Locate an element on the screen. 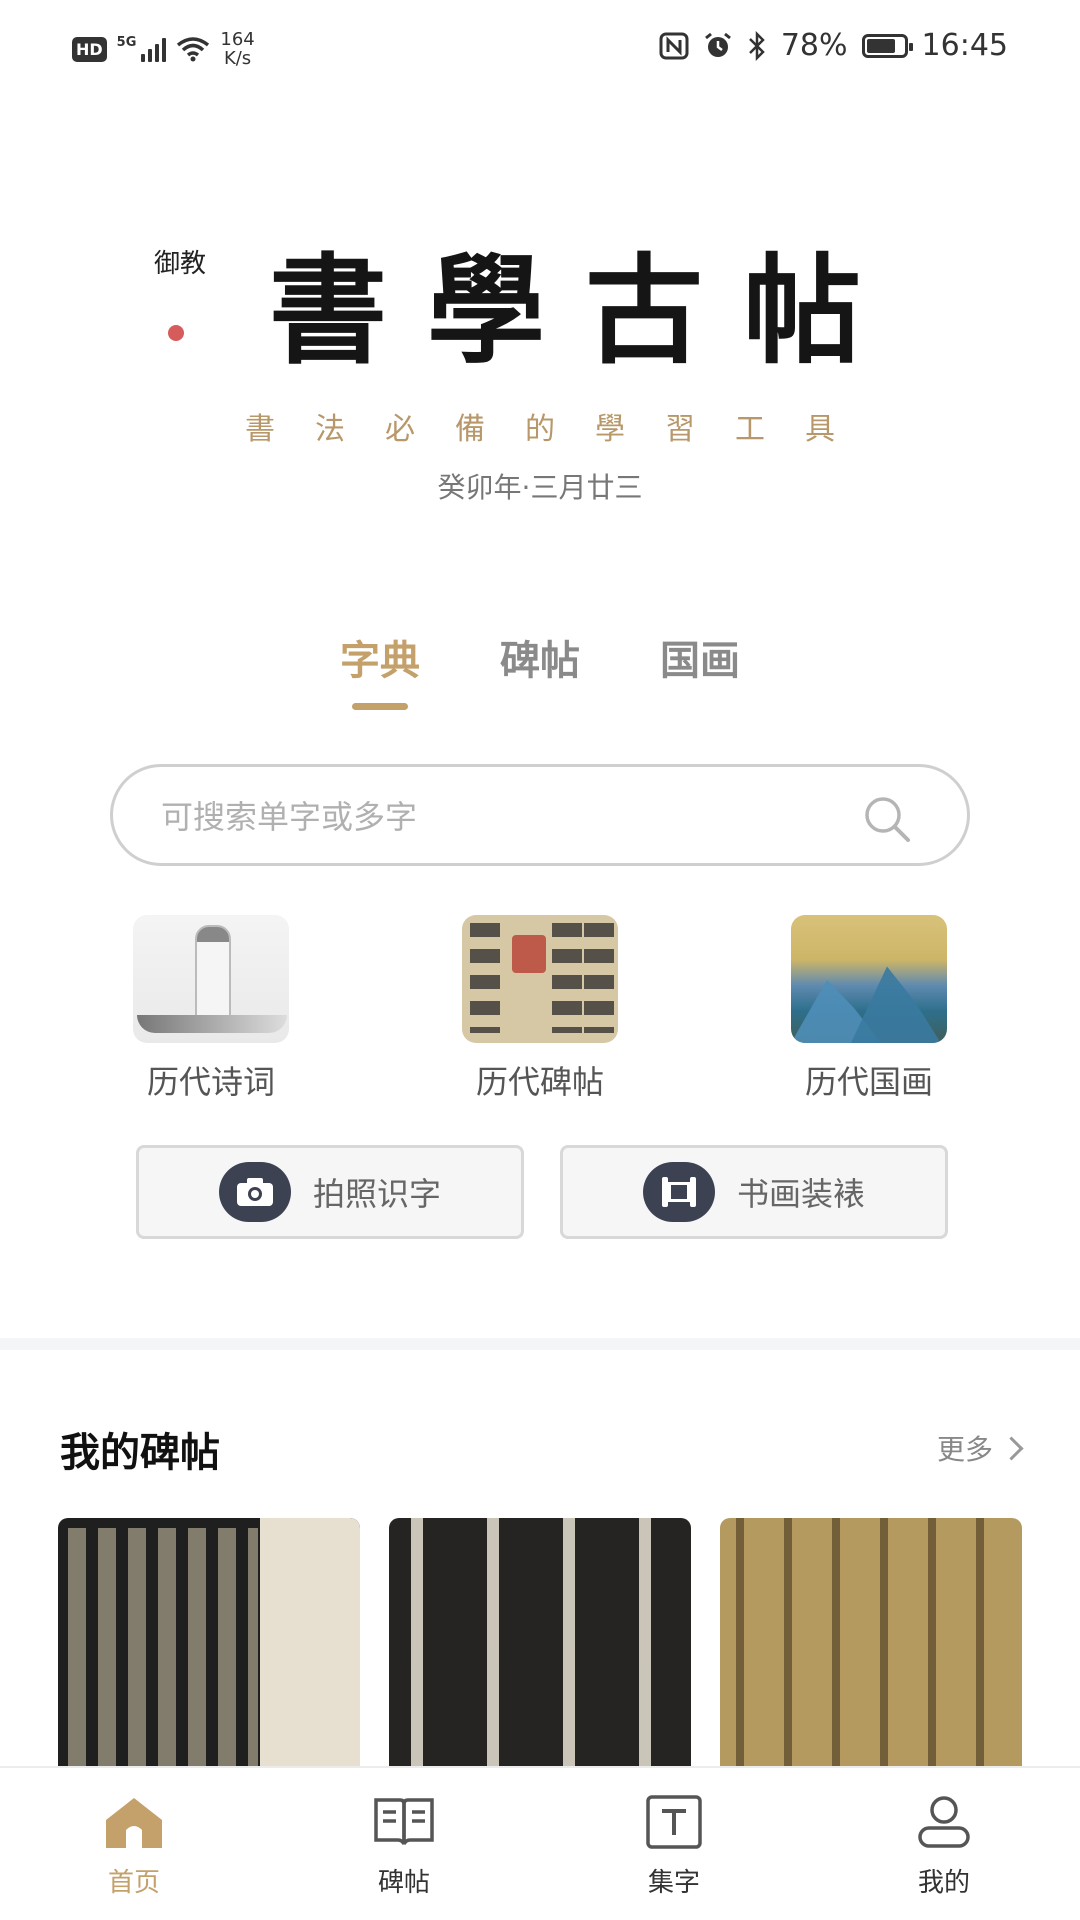  poetry-thumbnail is located at coordinates (211, 979).